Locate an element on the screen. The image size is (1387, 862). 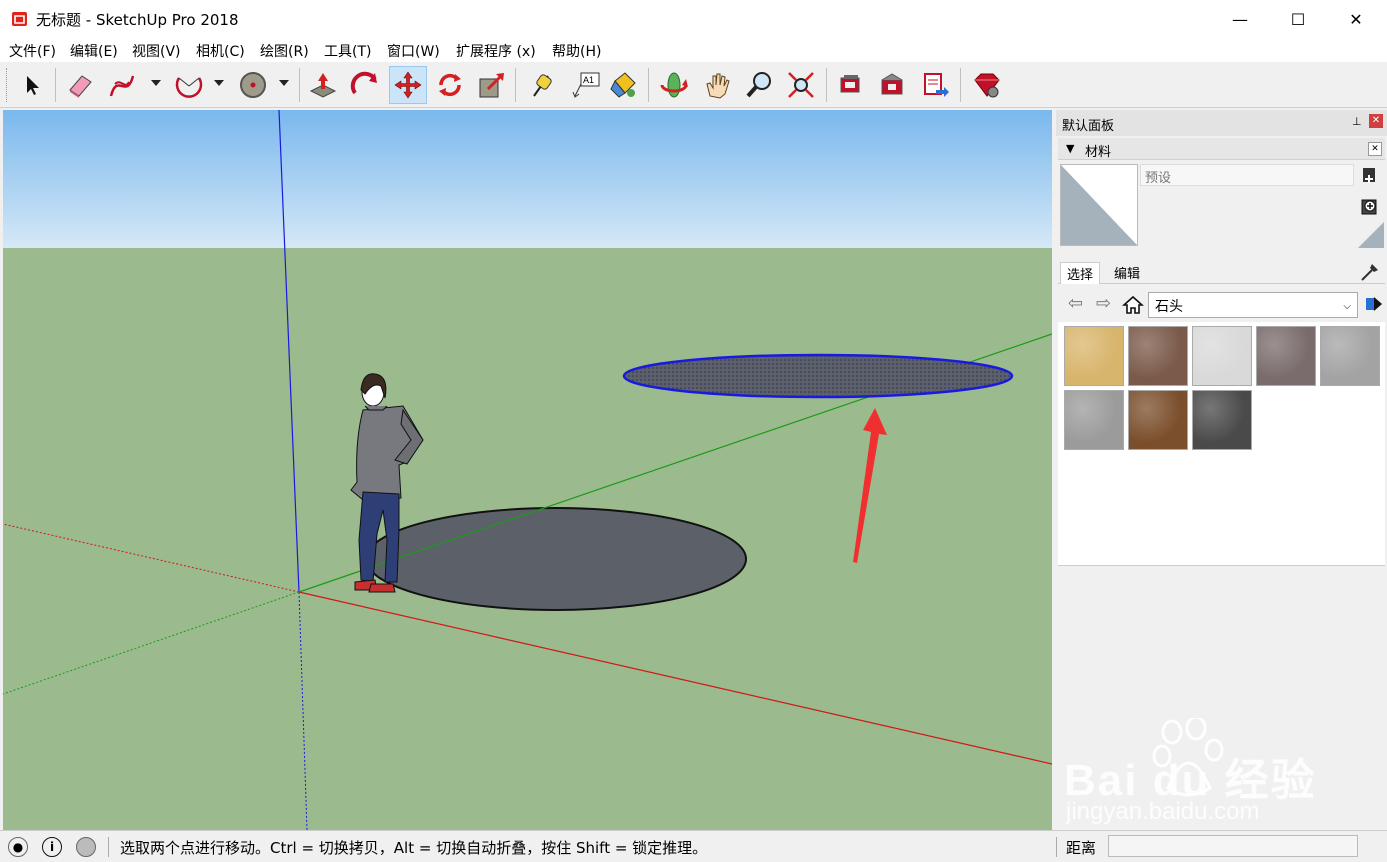
scale-icon is located at coordinates (491, 85).